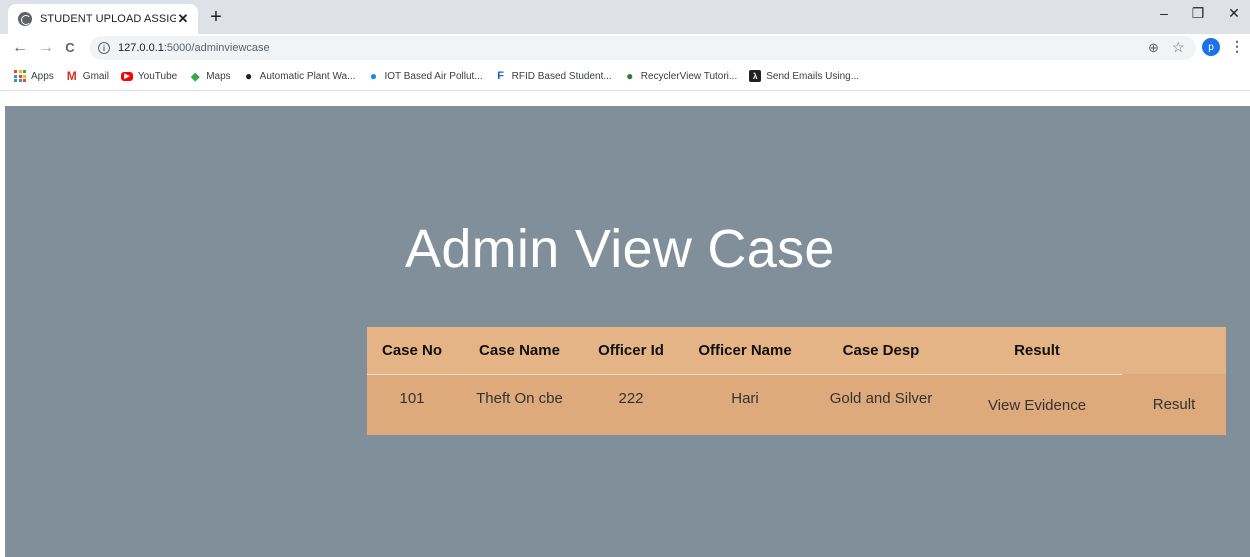 The width and height of the screenshot is (1250, 557). What do you see at coordinates (20, 48) in the screenshot?
I see `back-button: ←` at bounding box center [20, 48].